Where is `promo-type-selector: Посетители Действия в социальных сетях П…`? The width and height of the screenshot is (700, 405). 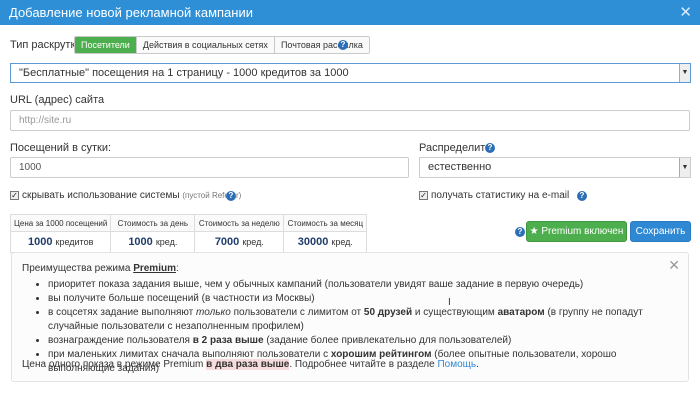 promo-type-selector: Посетители Действия в социальных сетях П… is located at coordinates (222, 45).